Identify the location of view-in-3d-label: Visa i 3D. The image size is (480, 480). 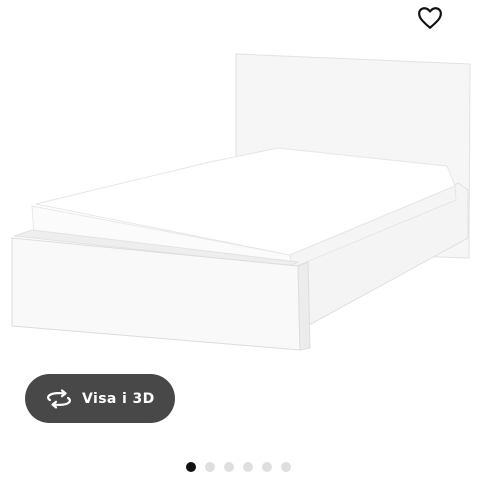
(118, 398).